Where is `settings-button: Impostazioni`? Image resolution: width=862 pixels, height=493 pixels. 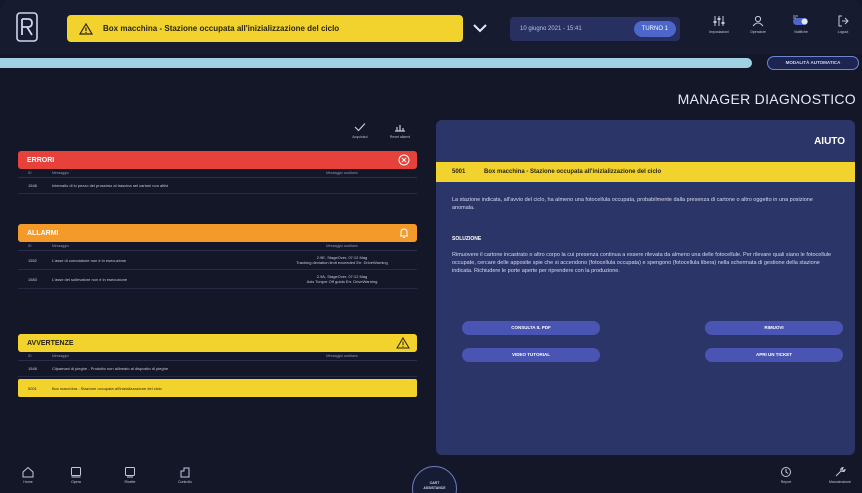
settings-button: Impostazioni is located at coordinates (719, 31).